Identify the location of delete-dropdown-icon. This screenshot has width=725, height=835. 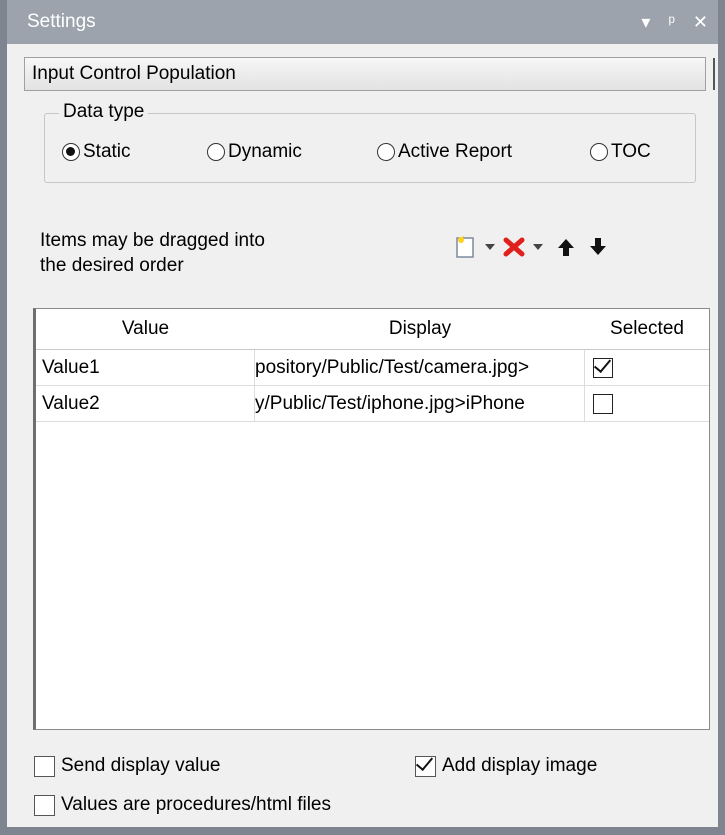
(538, 247).